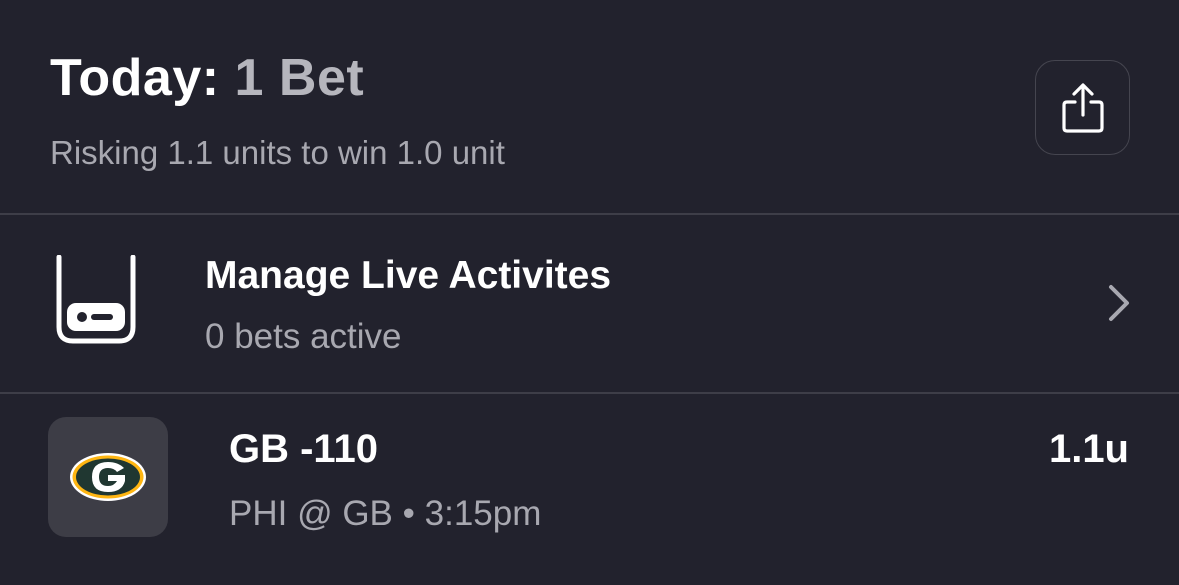 This screenshot has height=585, width=1179. I want to click on risk-summary: Risking 1.1 units to win 1.0 unit, so click(277, 152).